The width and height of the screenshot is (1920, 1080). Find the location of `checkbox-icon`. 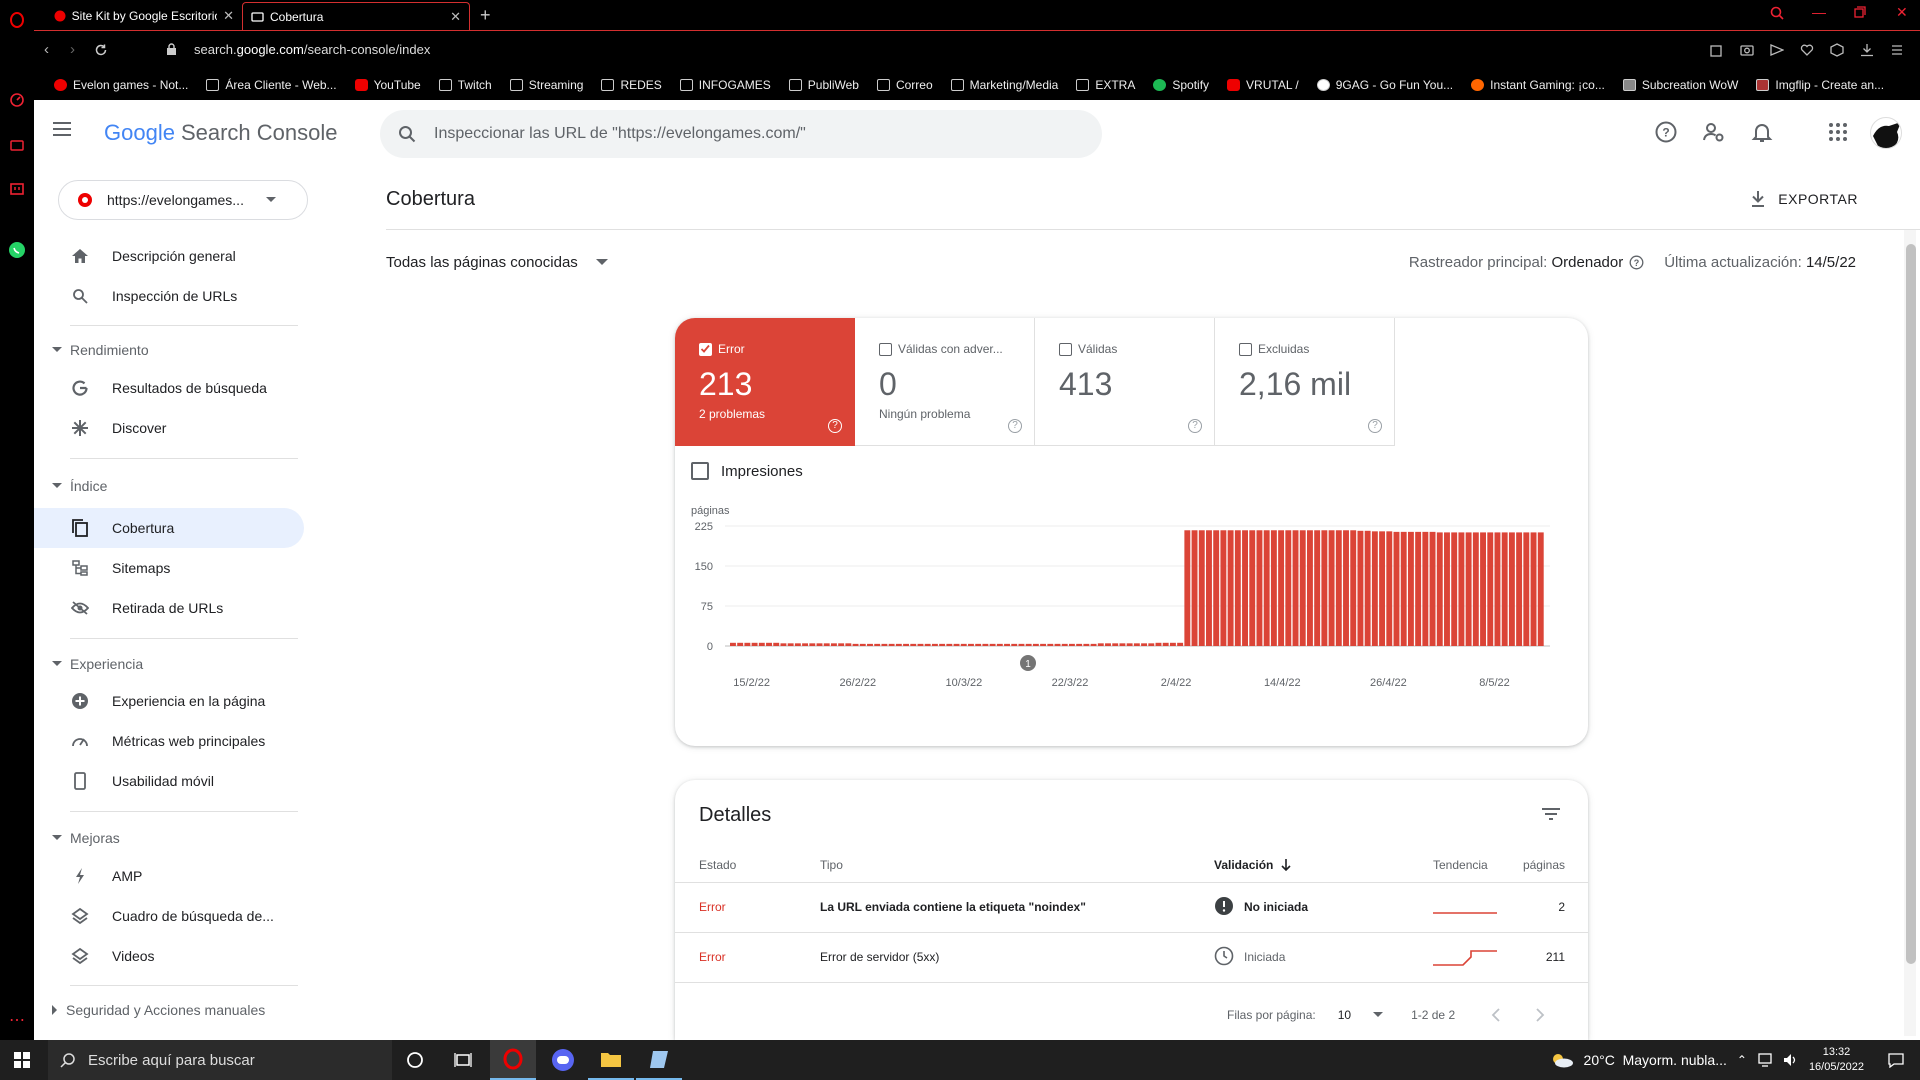

checkbox-icon is located at coordinates (885, 349).